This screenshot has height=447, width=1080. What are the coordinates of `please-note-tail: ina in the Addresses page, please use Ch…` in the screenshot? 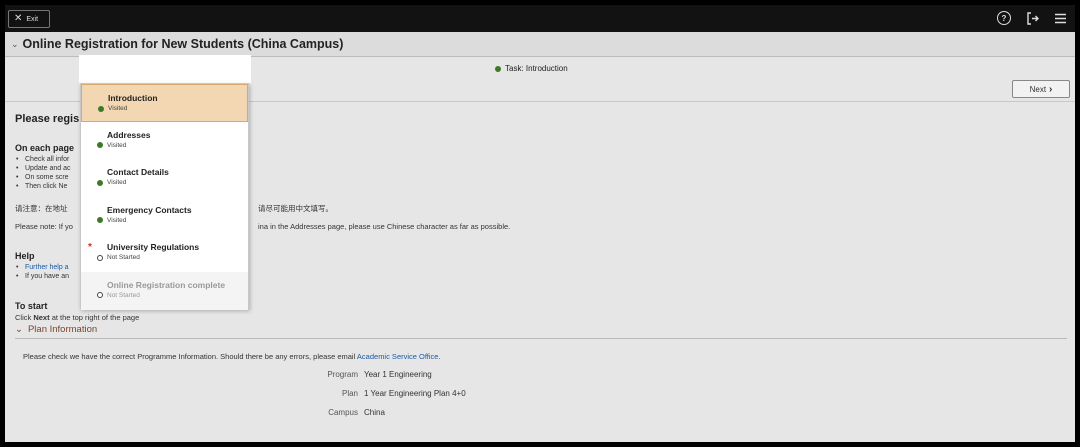 It's located at (384, 226).